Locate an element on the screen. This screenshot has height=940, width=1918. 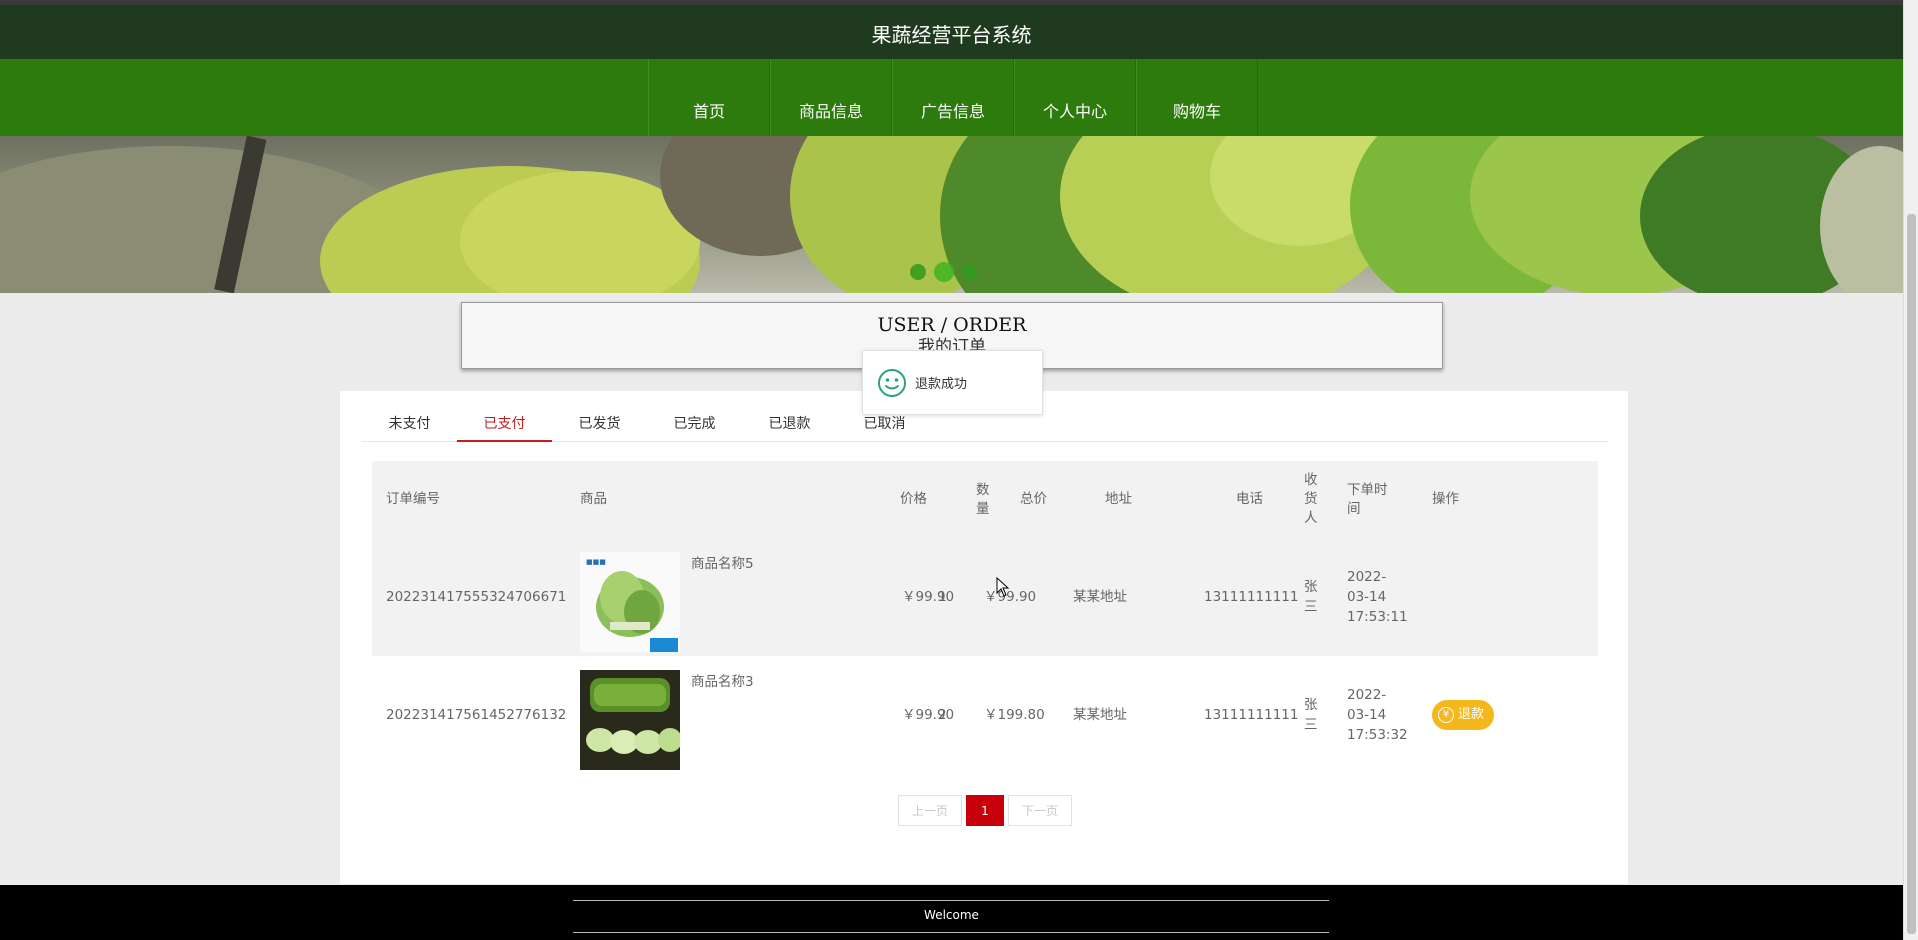
nav-ads: 广告信息 is located at coordinates (953, 97).